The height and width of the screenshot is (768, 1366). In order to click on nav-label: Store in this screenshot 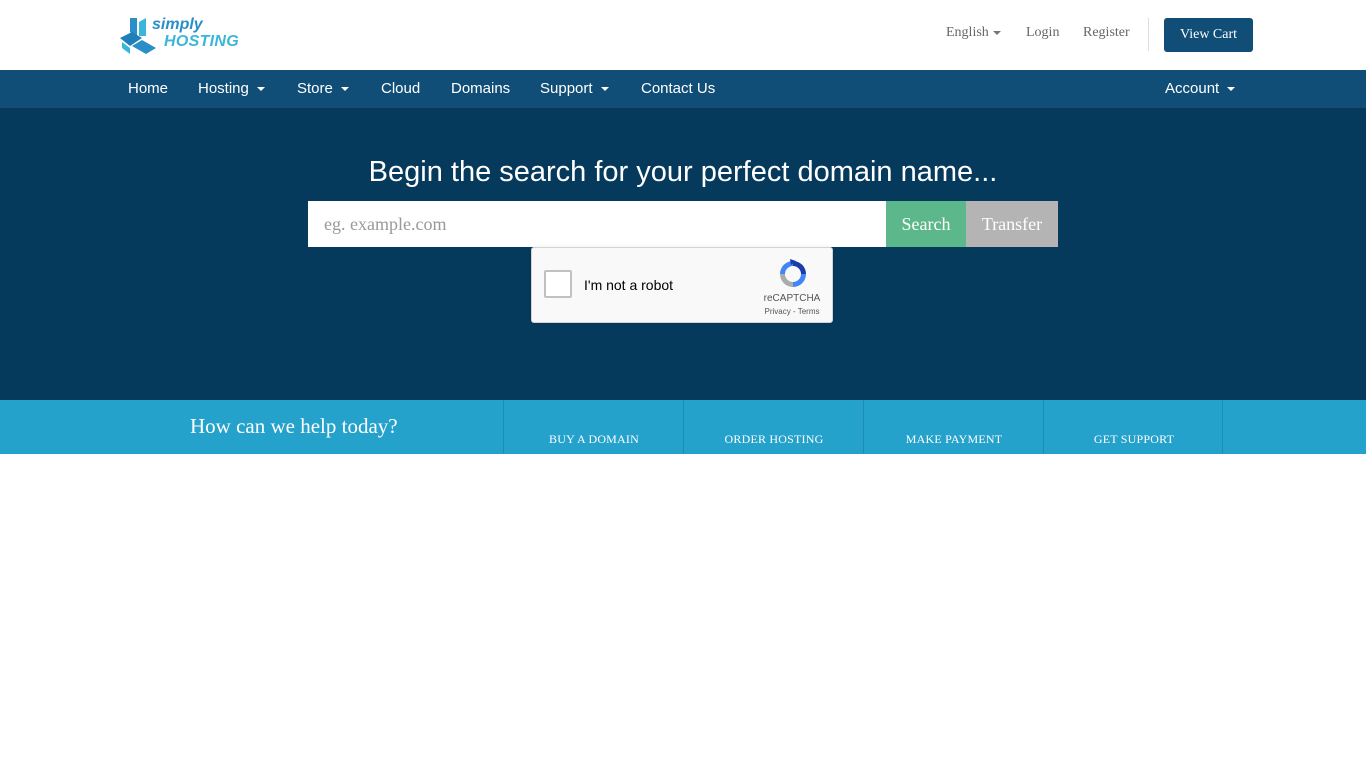, I will do `click(315, 88)`.